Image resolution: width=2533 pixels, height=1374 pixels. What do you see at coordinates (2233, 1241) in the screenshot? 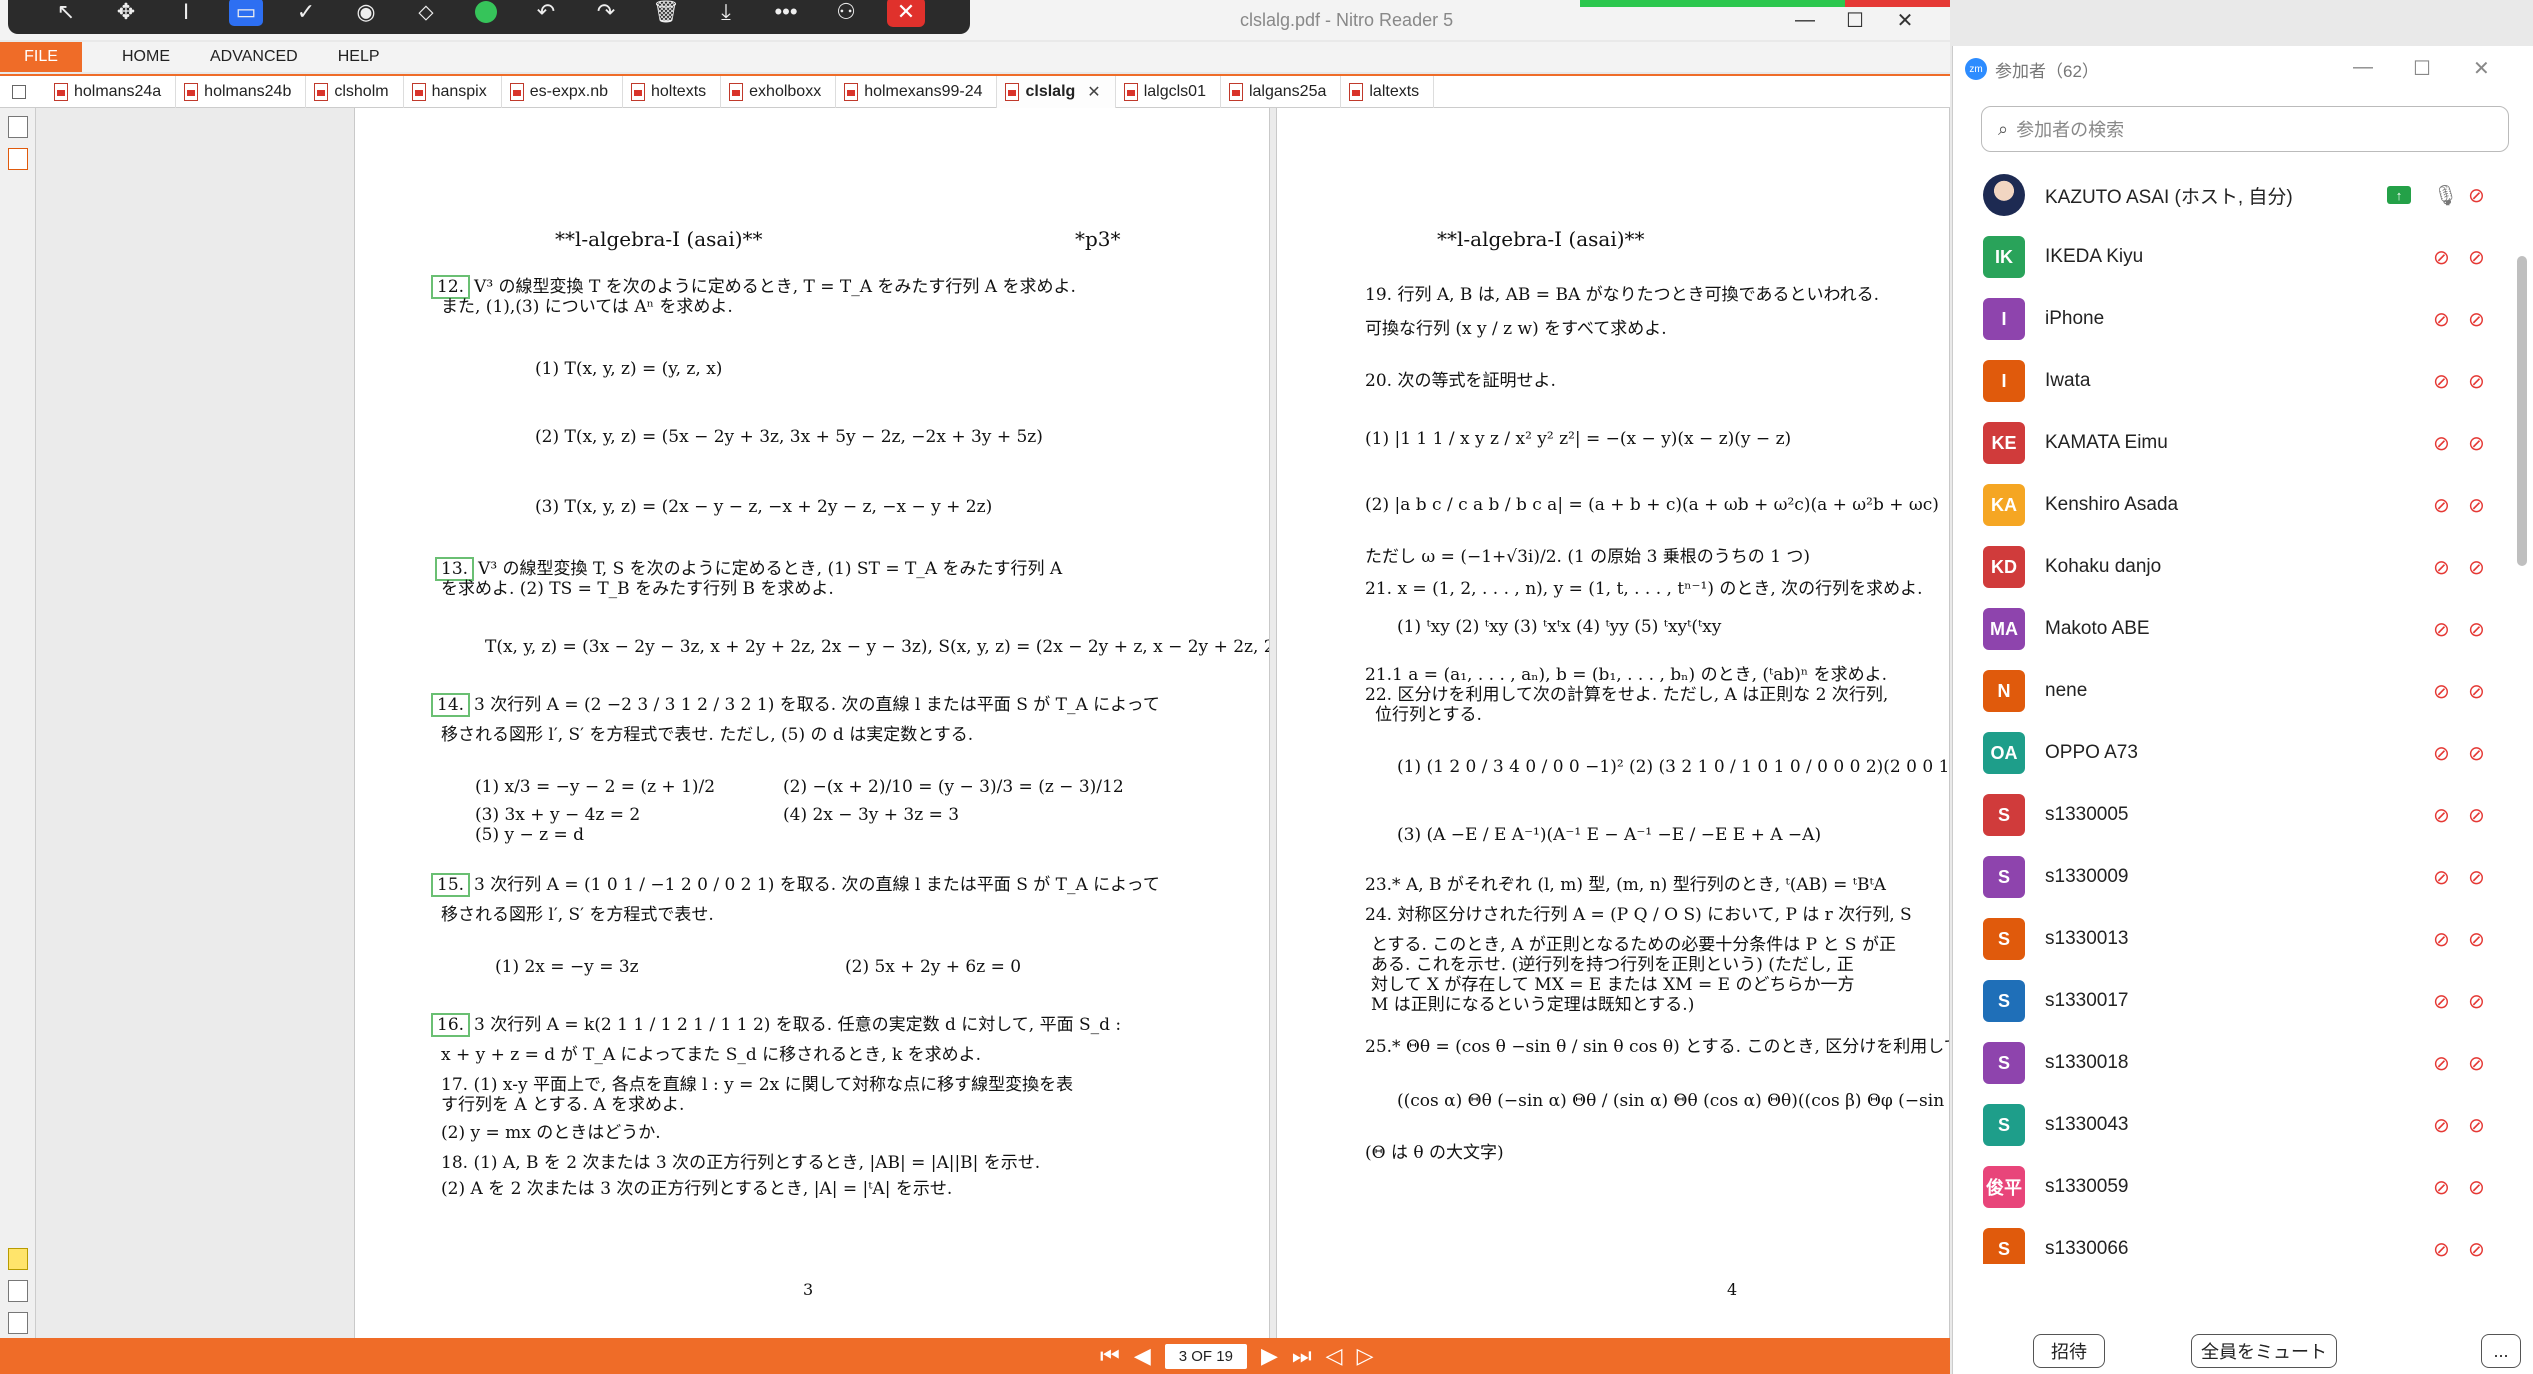
I see `participant-row: Ss1330066 ⊘ ⊘` at bounding box center [2233, 1241].